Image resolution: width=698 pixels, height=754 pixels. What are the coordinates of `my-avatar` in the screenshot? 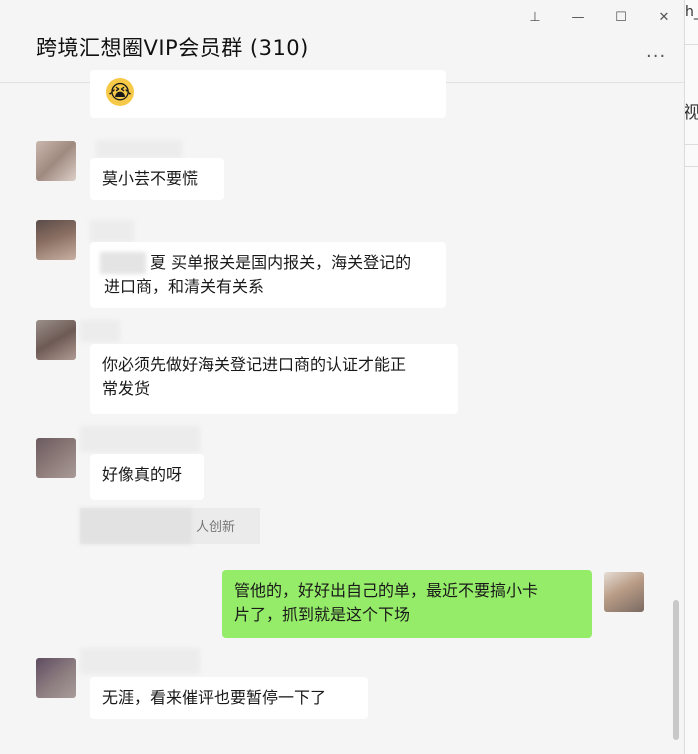 It's located at (624, 592).